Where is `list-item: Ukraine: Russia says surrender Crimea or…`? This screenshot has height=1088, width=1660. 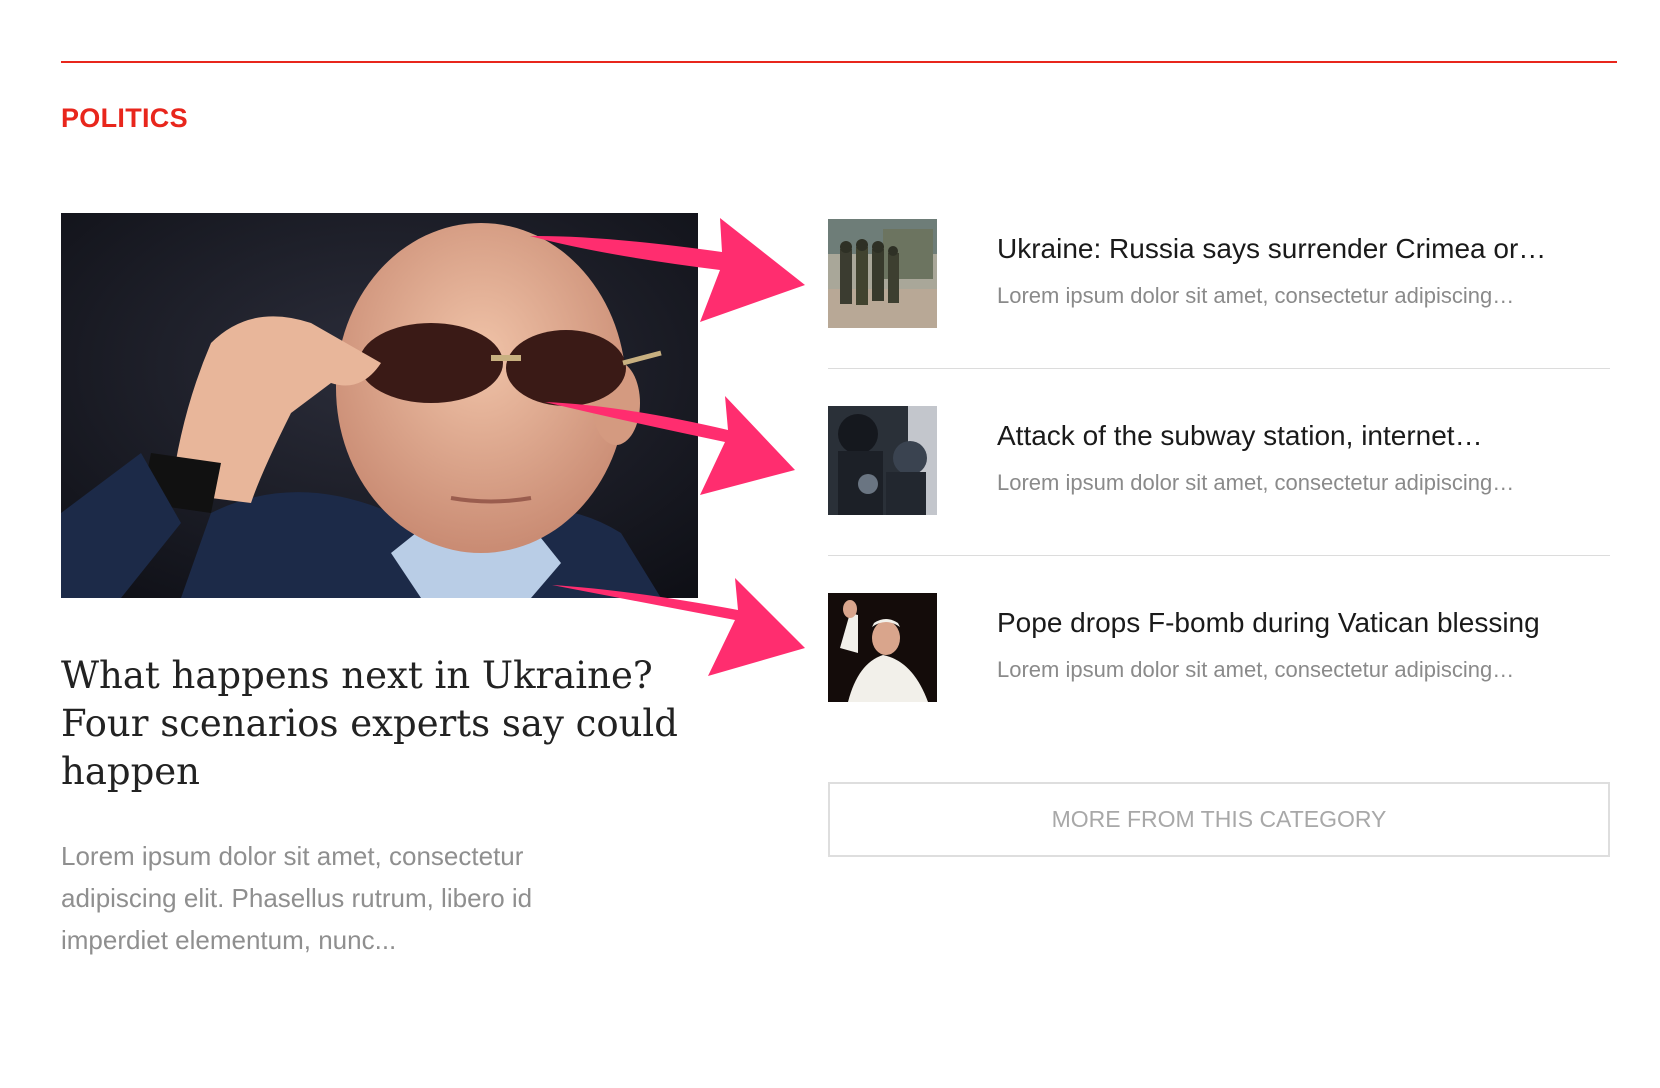 list-item: Ukraine: Russia says surrender Crimea or… is located at coordinates (1219, 274).